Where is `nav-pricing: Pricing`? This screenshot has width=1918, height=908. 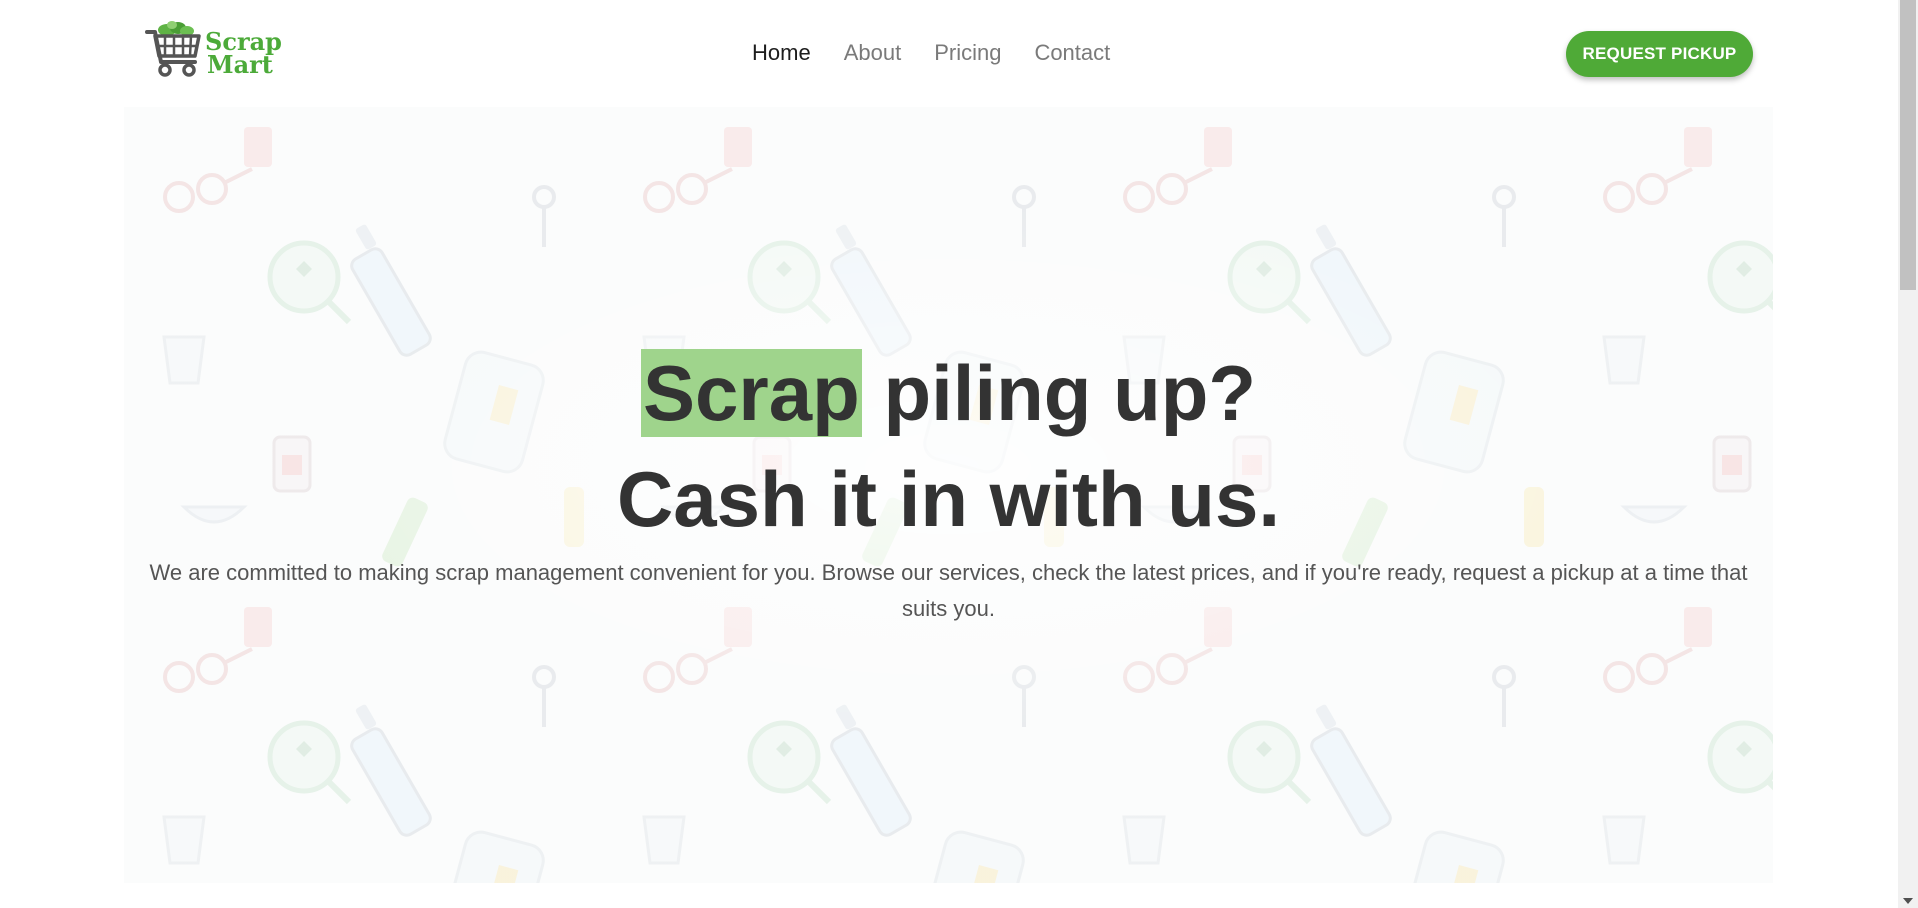 nav-pricing: Pricing is located at coordinates (967, 53).